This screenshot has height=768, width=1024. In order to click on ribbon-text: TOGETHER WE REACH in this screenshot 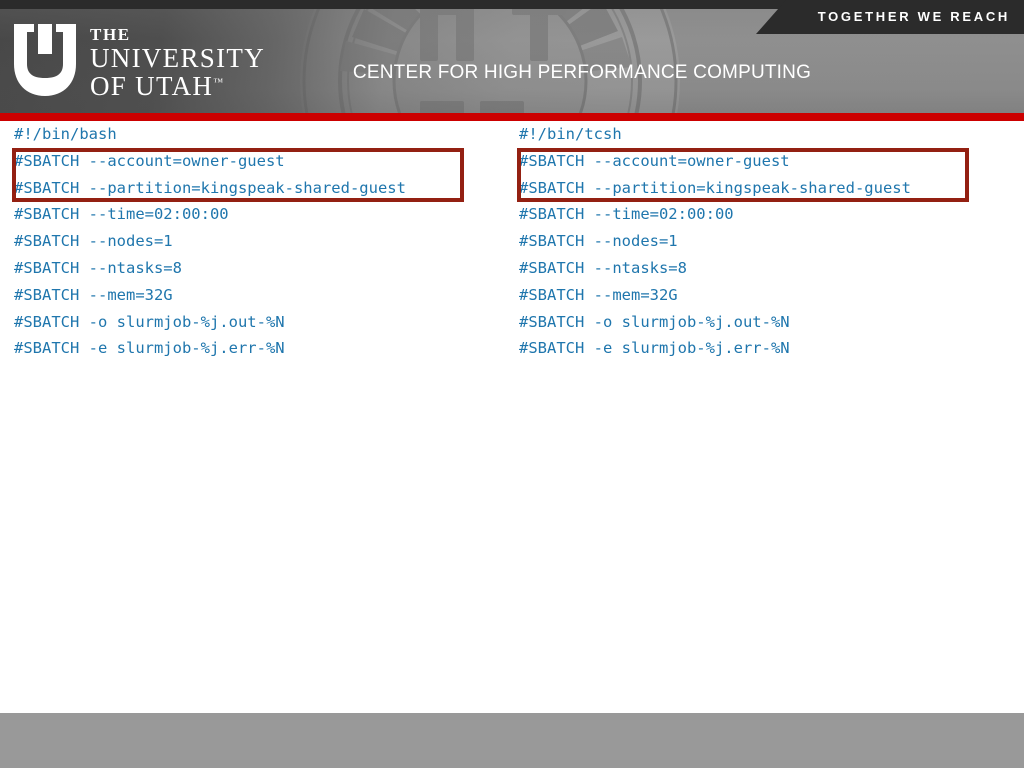, I will do `click(913, 16)`.